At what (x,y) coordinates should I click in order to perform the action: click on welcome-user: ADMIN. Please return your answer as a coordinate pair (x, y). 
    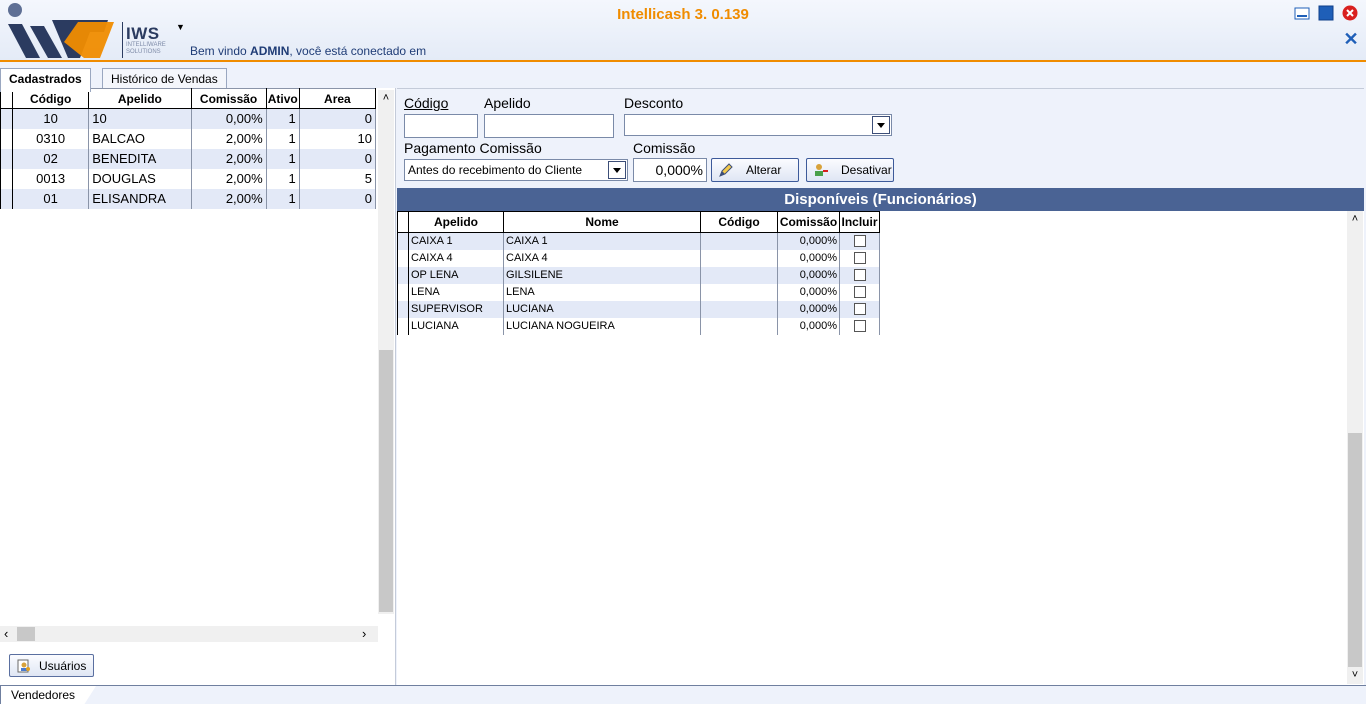
    Looking at the image, I should click on (270, 51).